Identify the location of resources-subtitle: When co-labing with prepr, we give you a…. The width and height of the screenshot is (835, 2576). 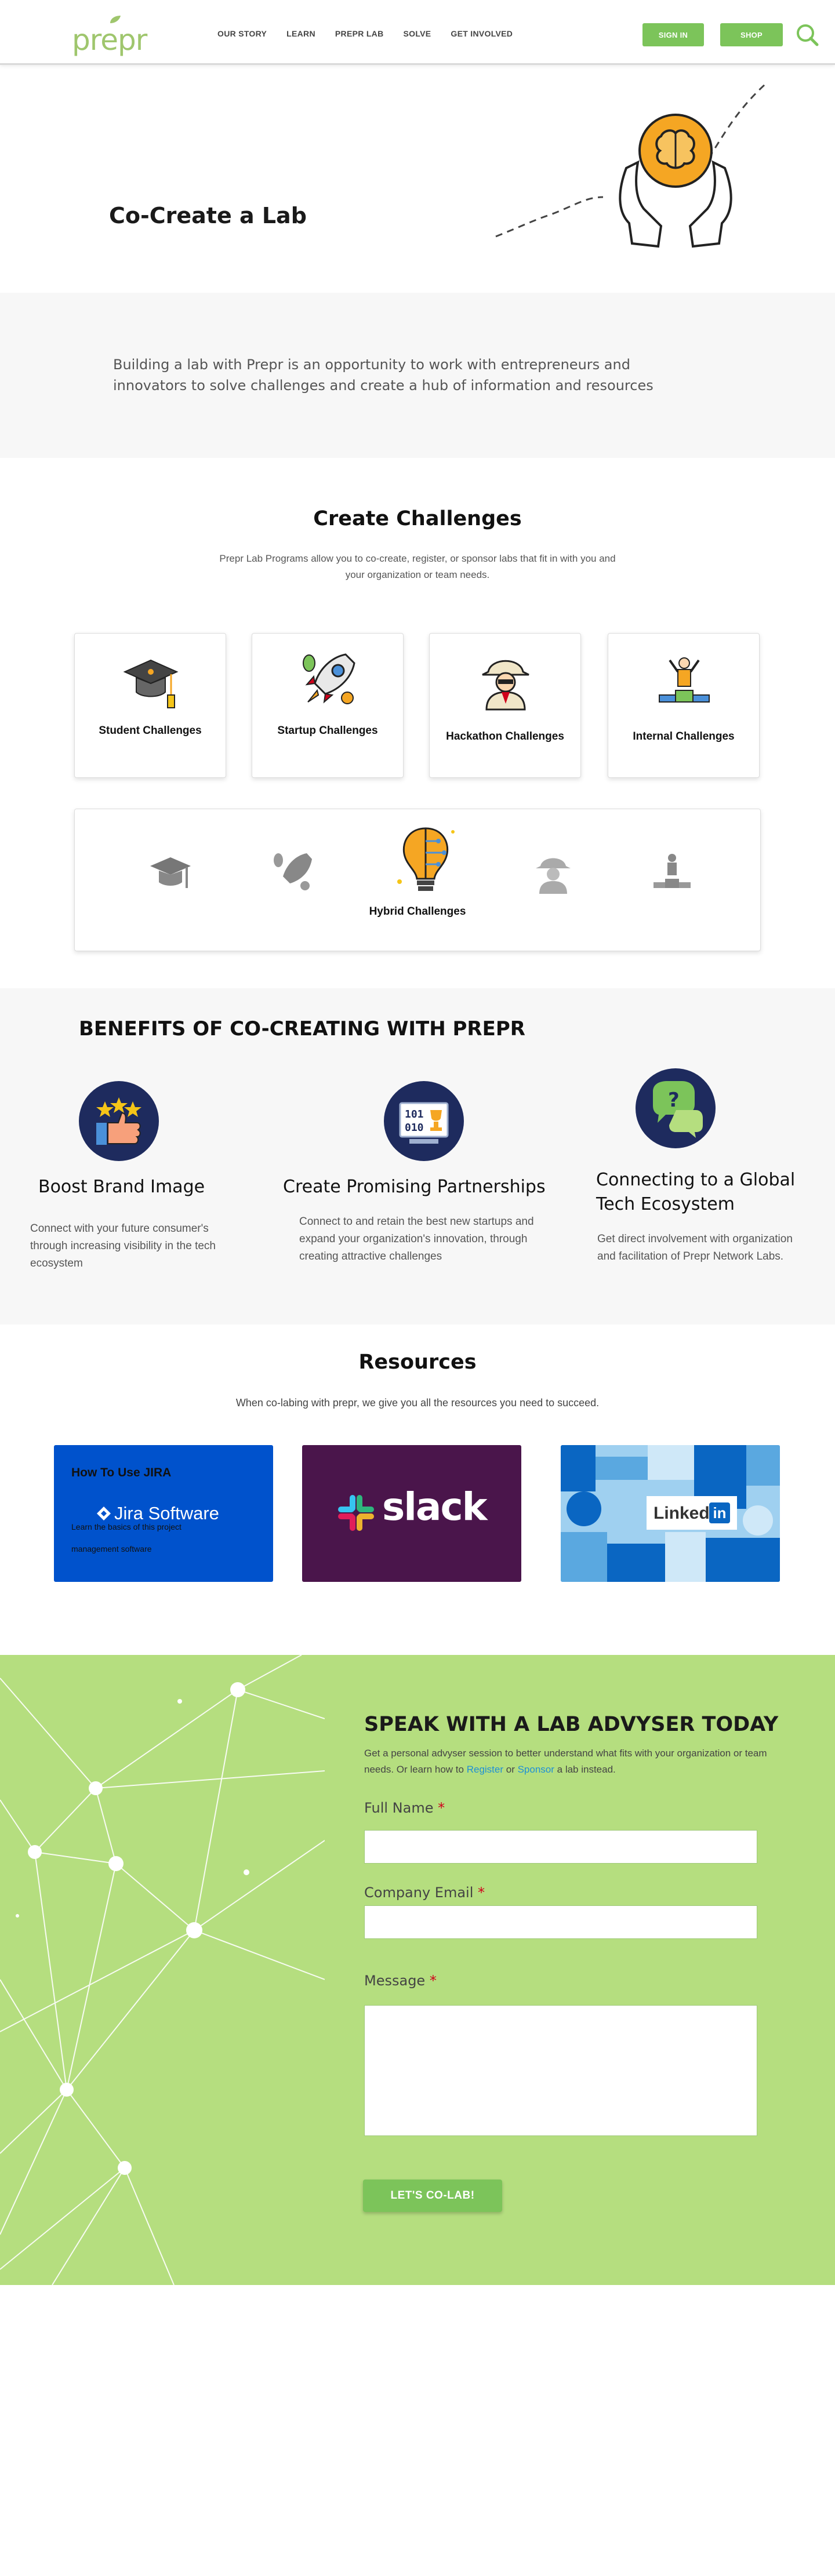
(418, 1403).